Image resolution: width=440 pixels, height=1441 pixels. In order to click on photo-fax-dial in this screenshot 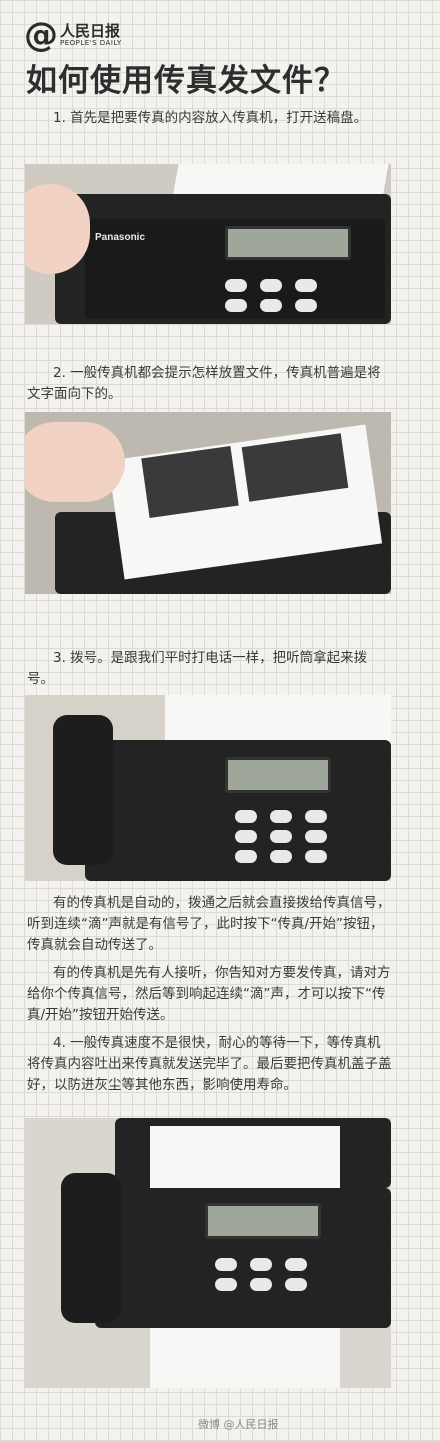, I will do `click(208, 788)`.